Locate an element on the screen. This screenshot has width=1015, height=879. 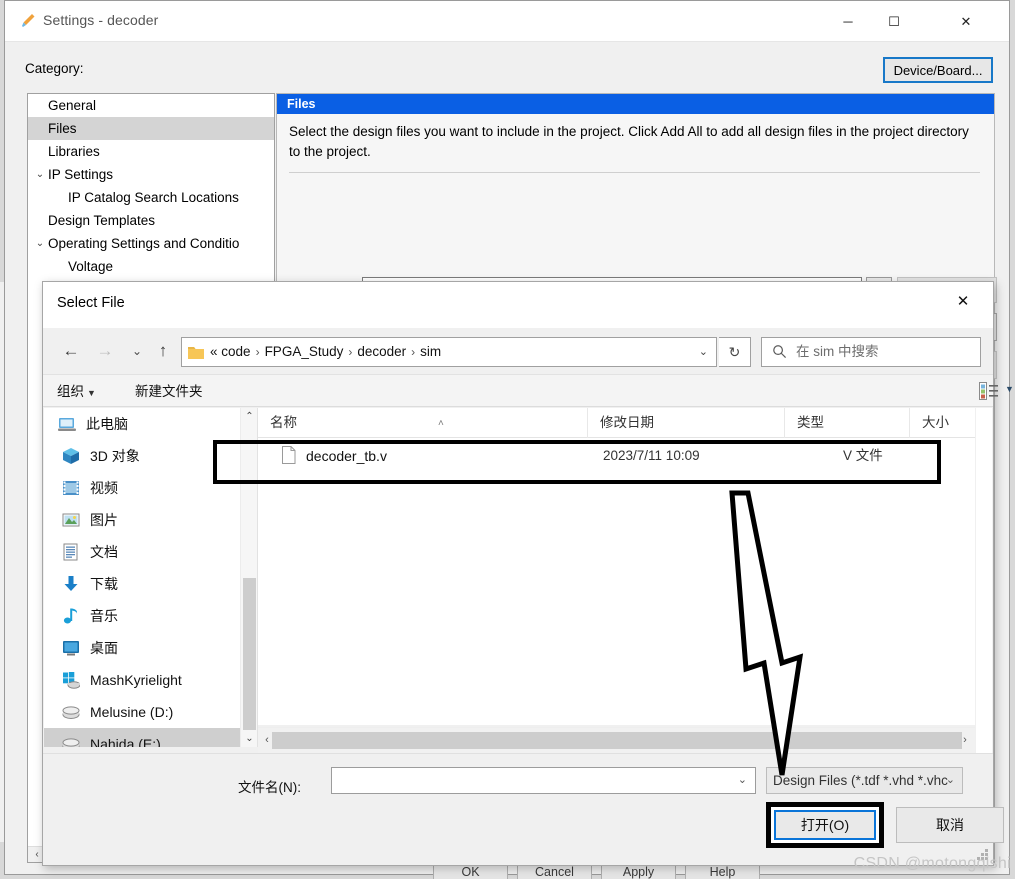
breadcrumb-prefix: « is located at coordinates (214, 351).